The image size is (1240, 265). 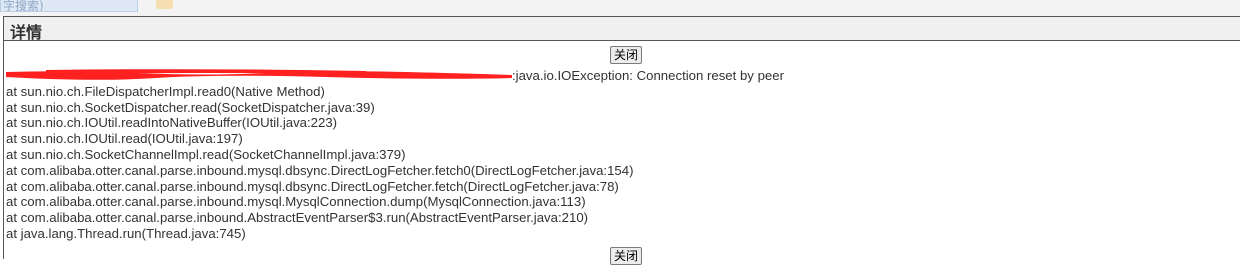 I want to click on dialog-titlebar: 详情, so click(x=622, y=29).